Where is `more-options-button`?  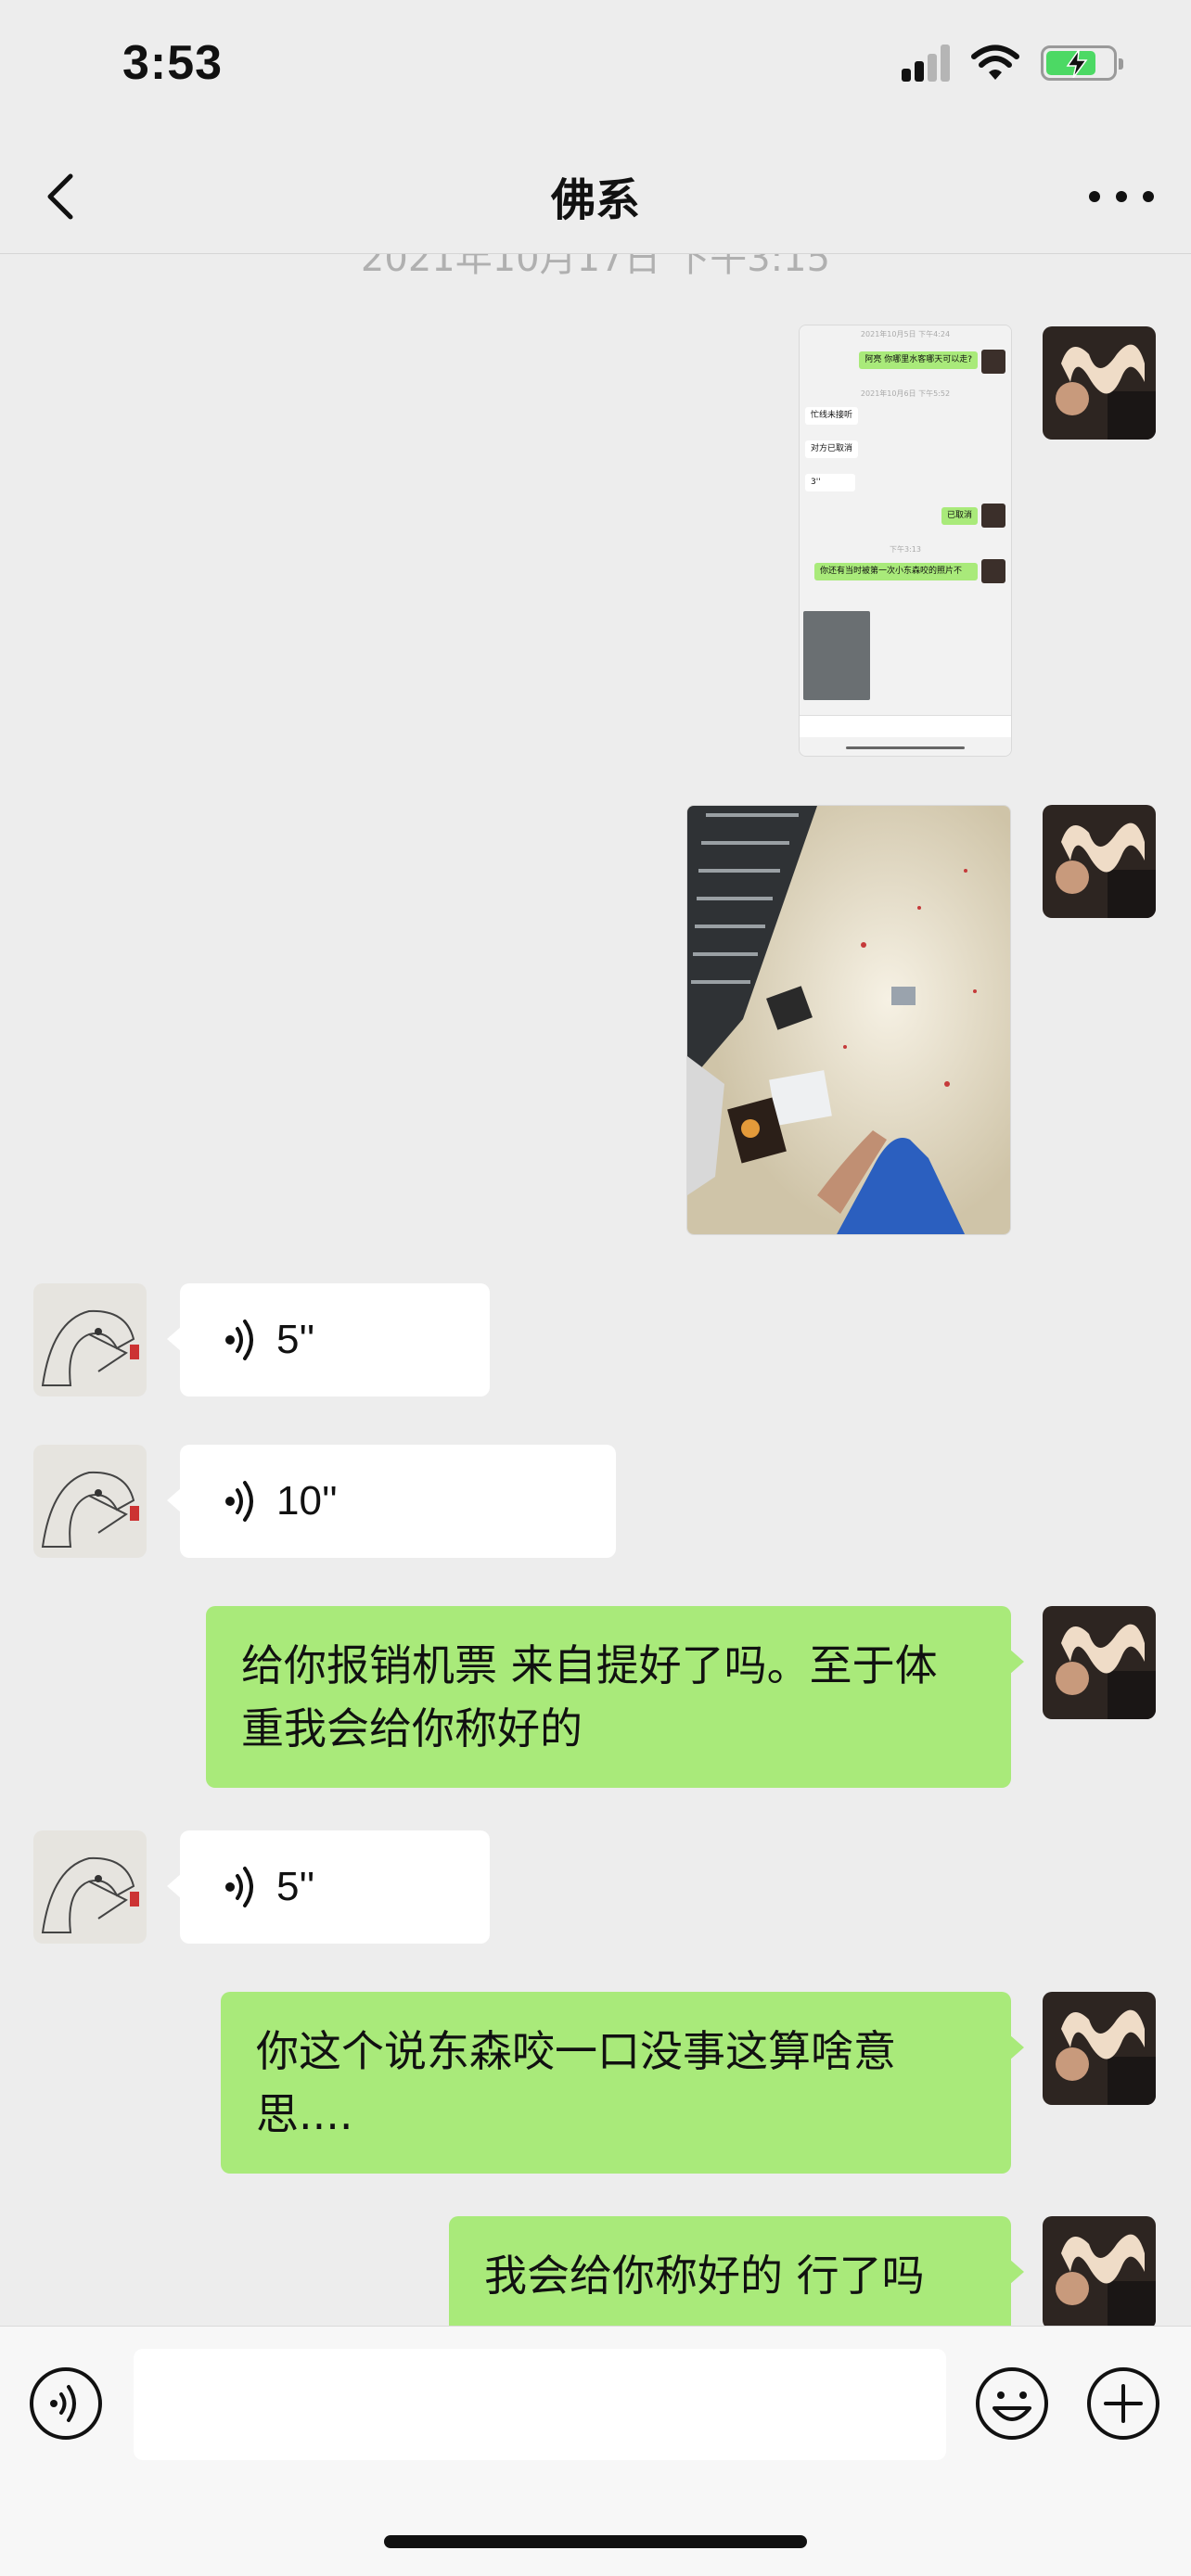
more-options-button is located at coordinates (1121, 196).